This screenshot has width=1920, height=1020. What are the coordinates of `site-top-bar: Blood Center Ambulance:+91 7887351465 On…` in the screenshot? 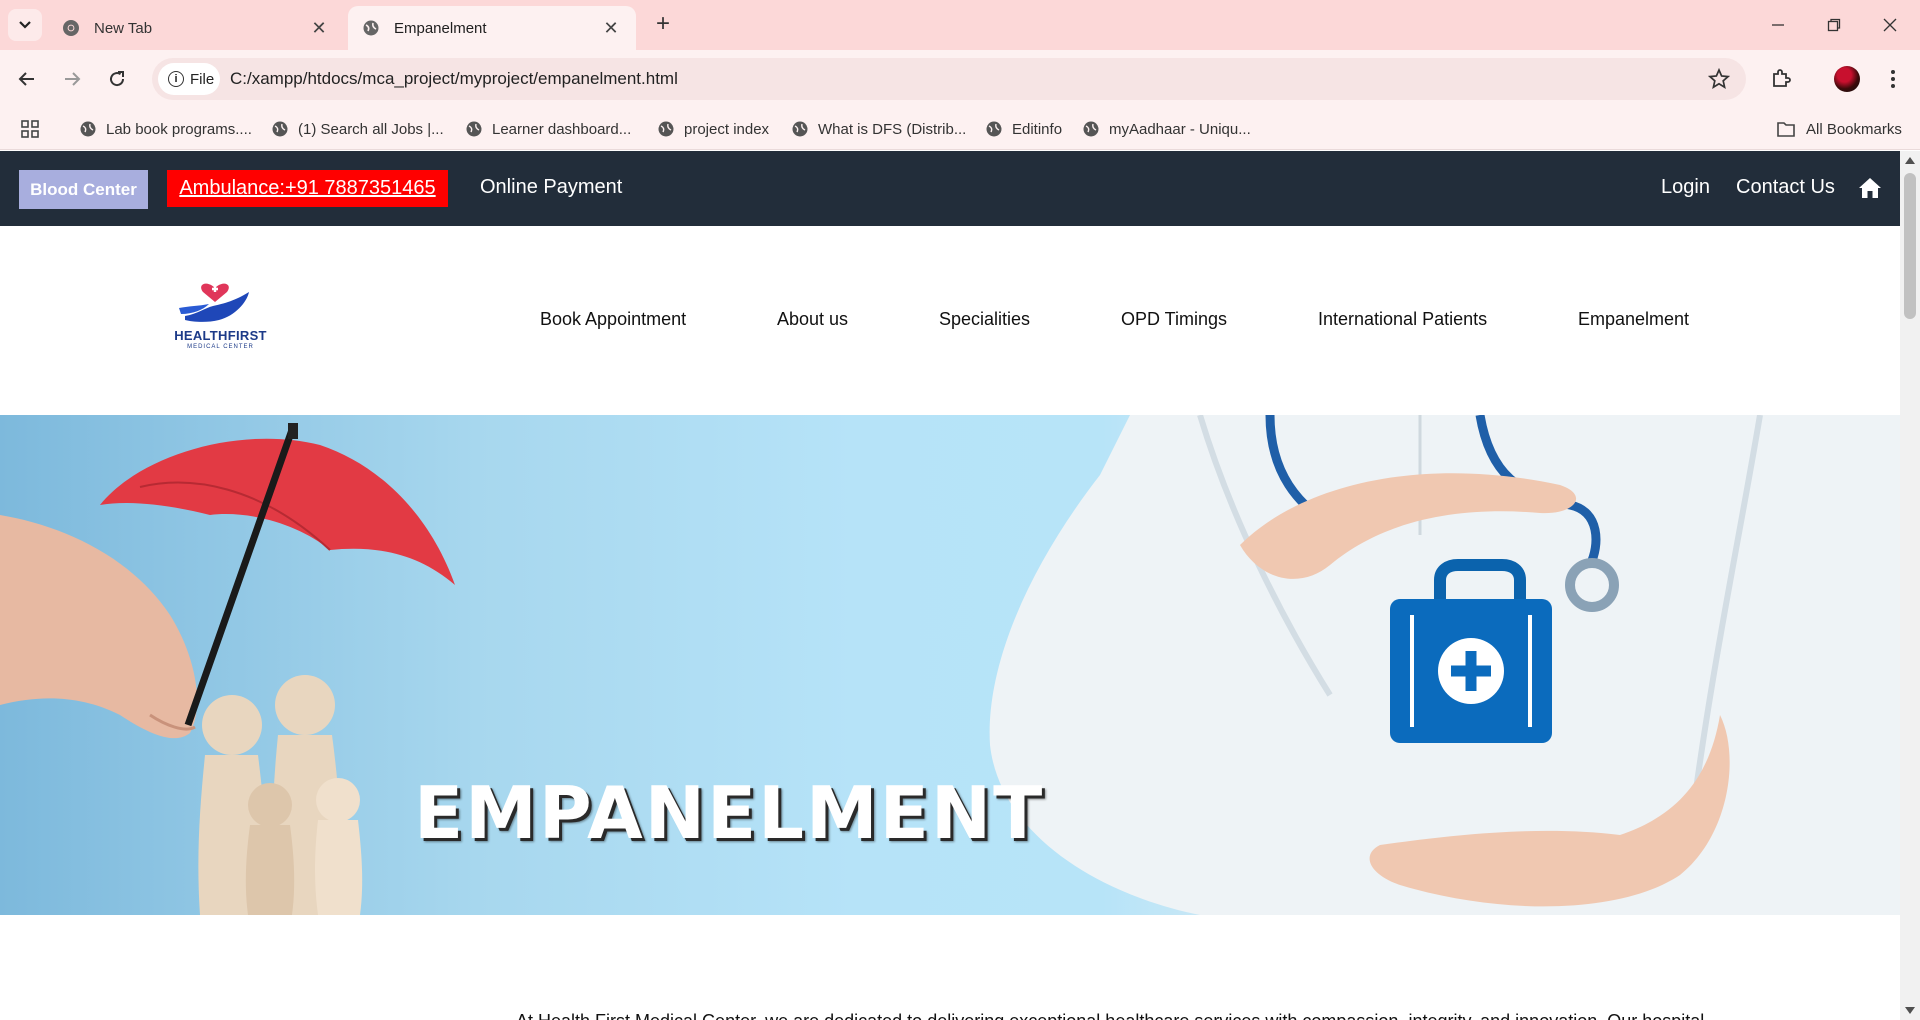 It's located at (950, 188).